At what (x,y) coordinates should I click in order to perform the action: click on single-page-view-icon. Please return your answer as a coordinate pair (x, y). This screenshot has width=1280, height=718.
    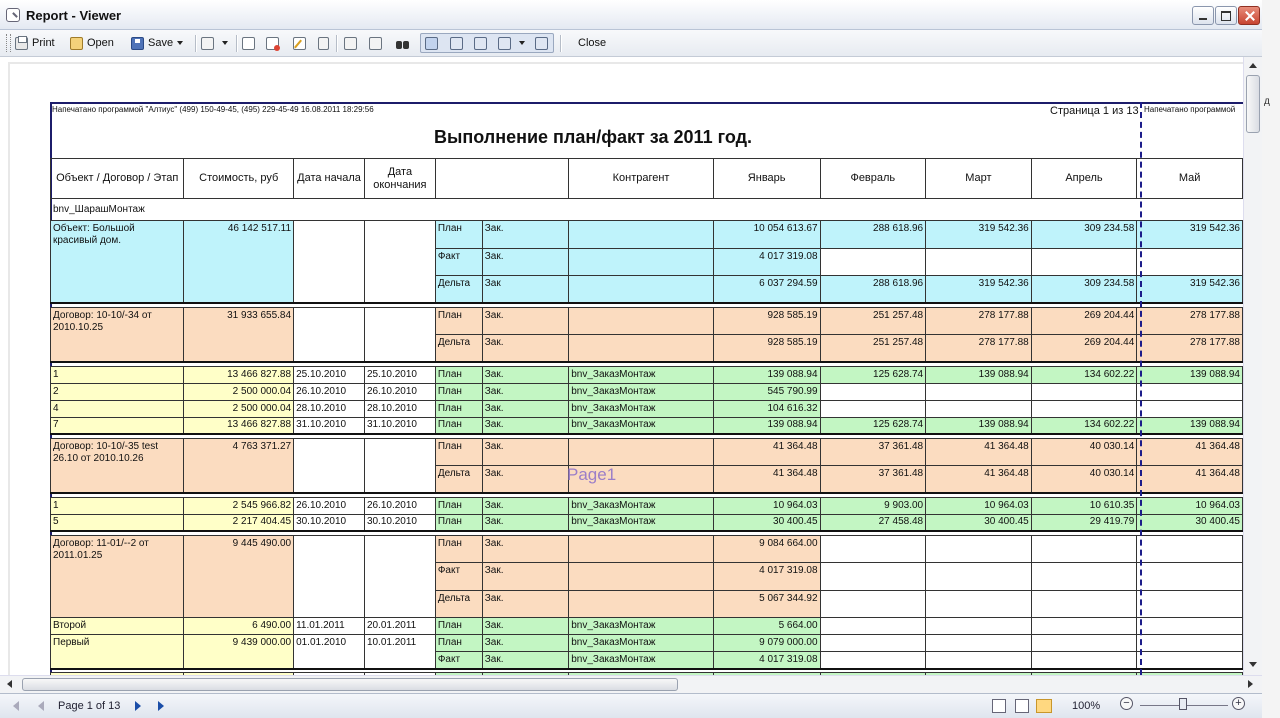
    Looking at the image, I should click on (999, 706).